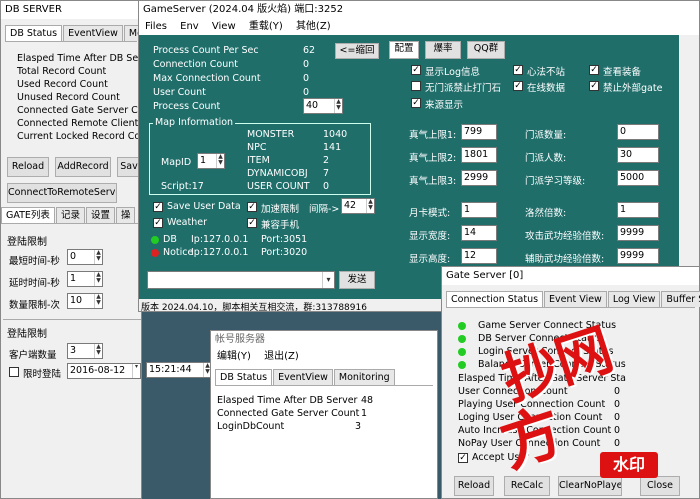 This screenshot has height=499, width=700. Describe the element at coordinates (303, 377) in the screenshot. I see `tab-account-eventview: EventView` at that location.